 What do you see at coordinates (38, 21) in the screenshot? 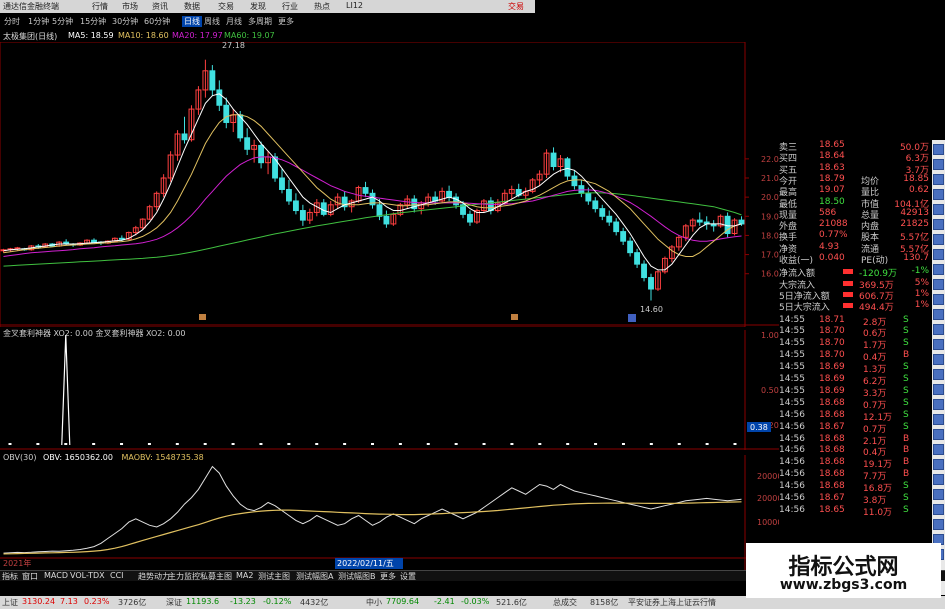
I see `timeframe-tab-1: 1分钟` at bounding box center [38, 21].